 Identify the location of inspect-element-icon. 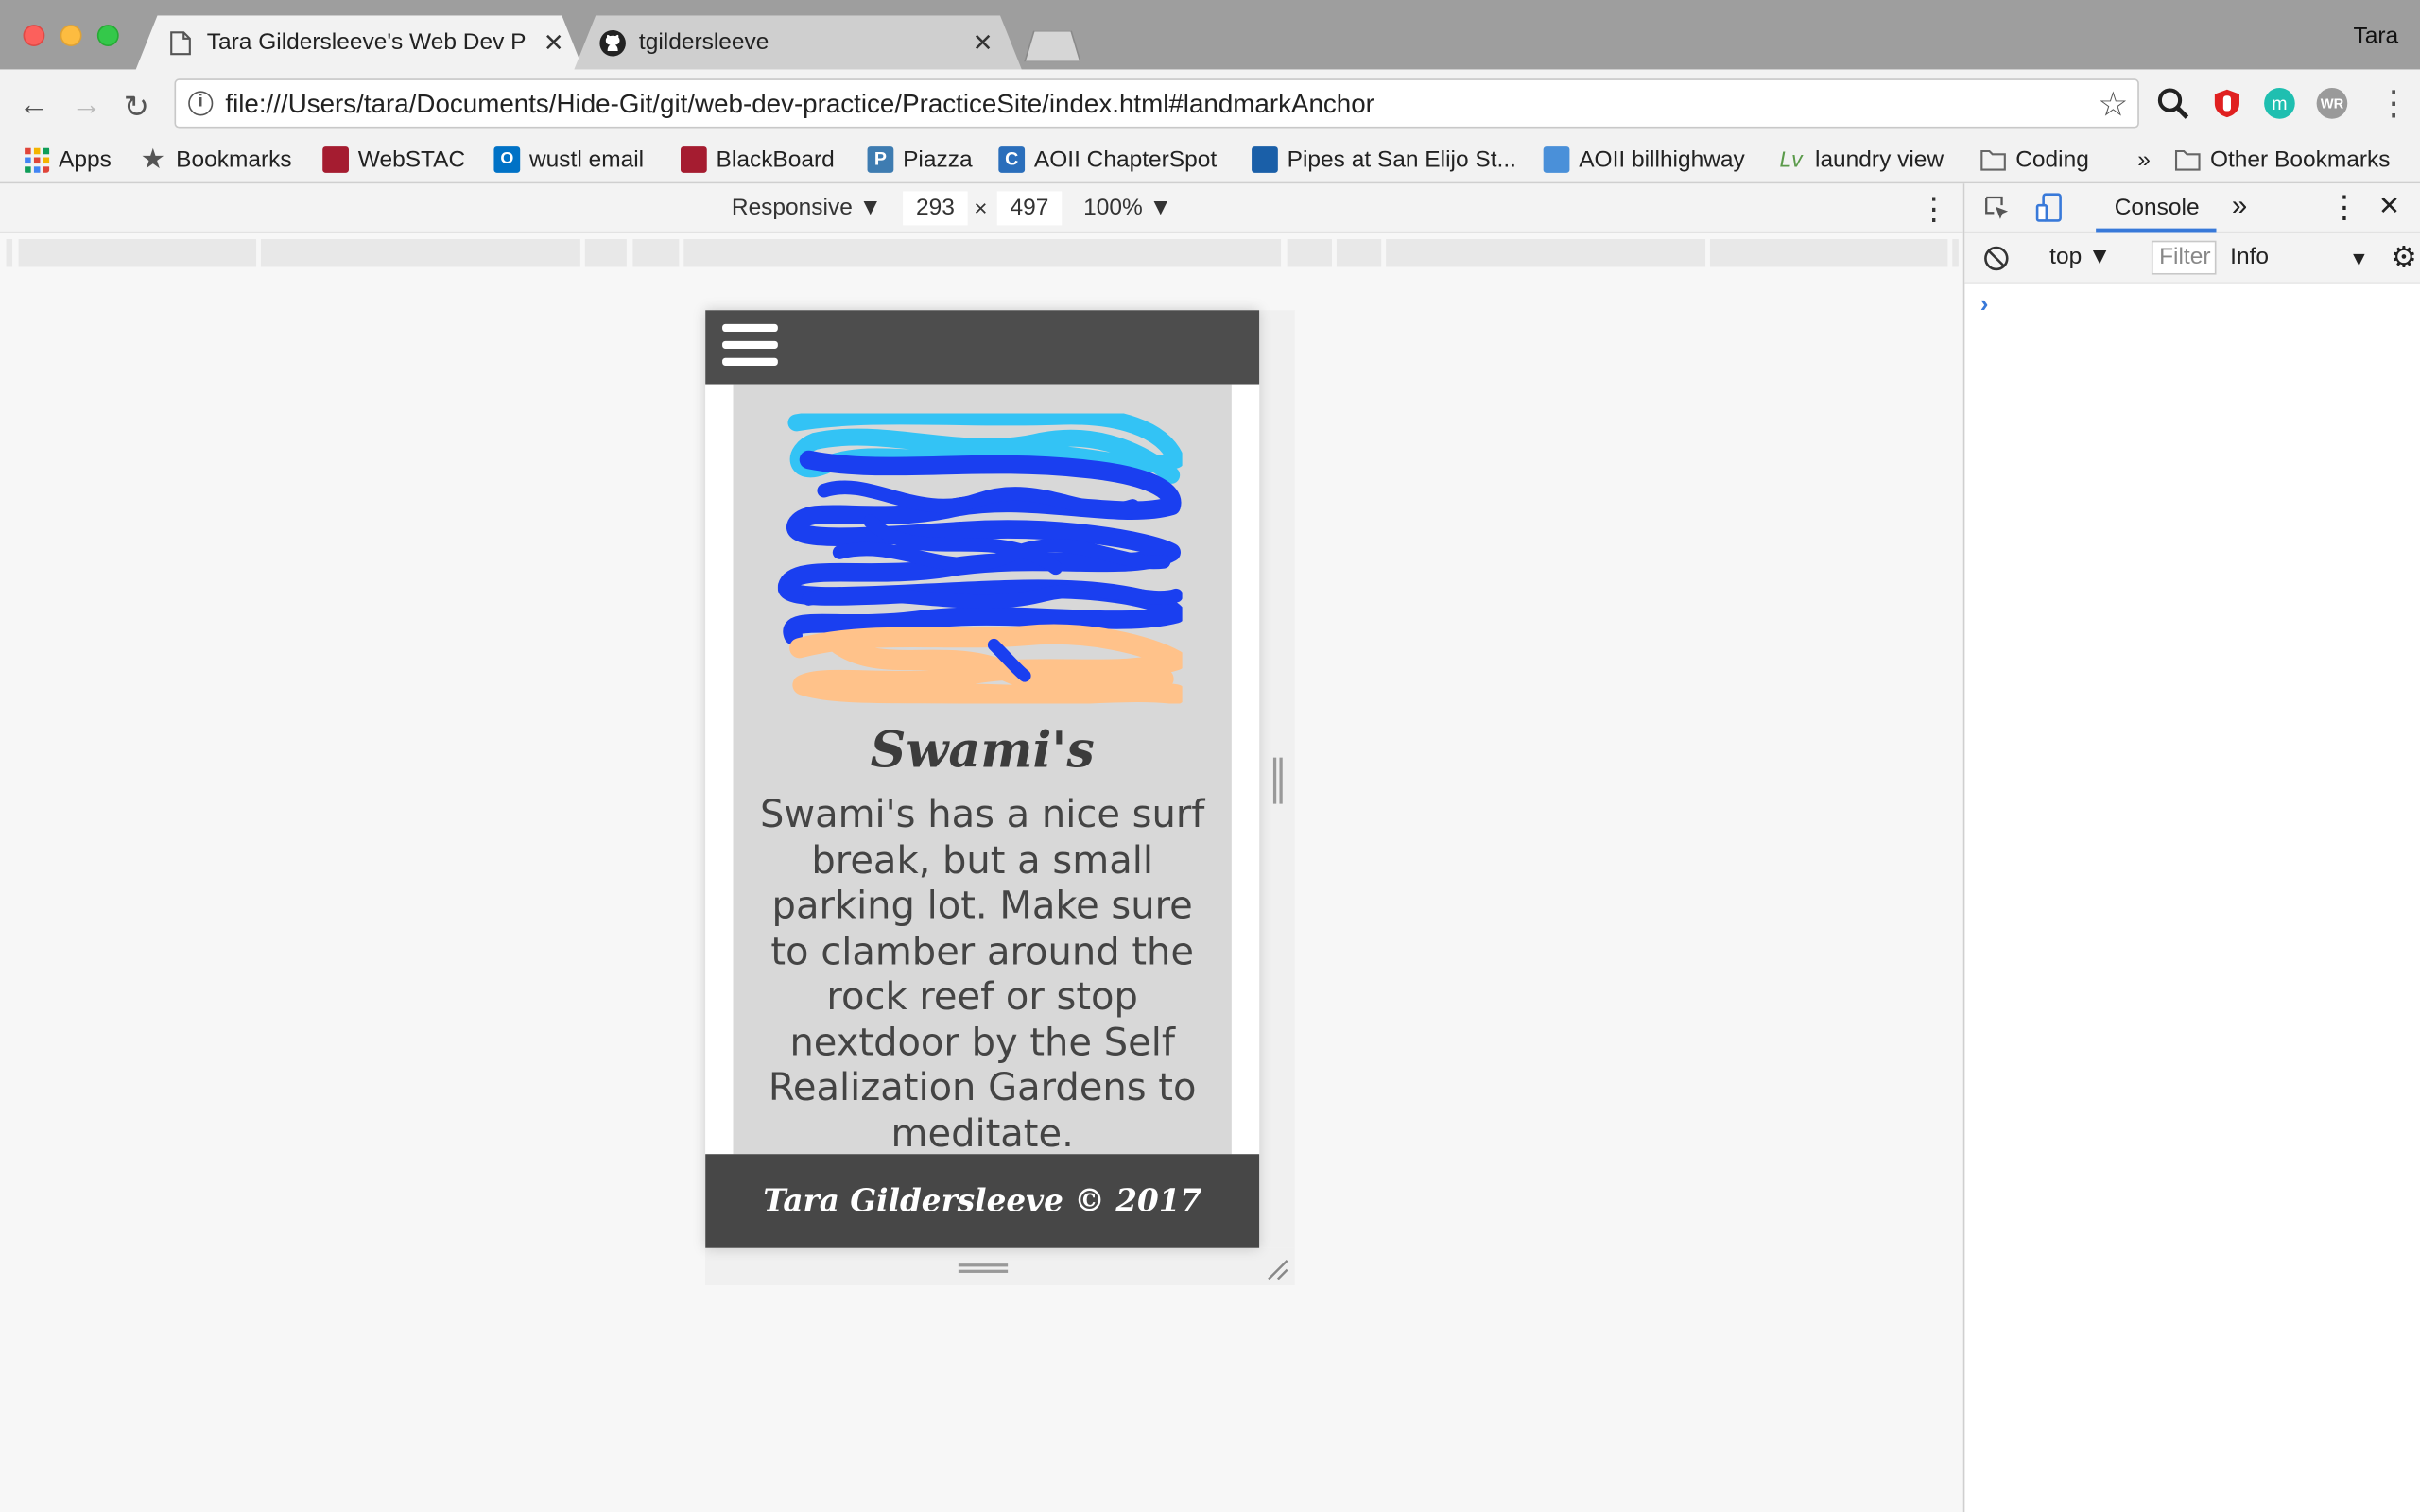
(1997, 208).